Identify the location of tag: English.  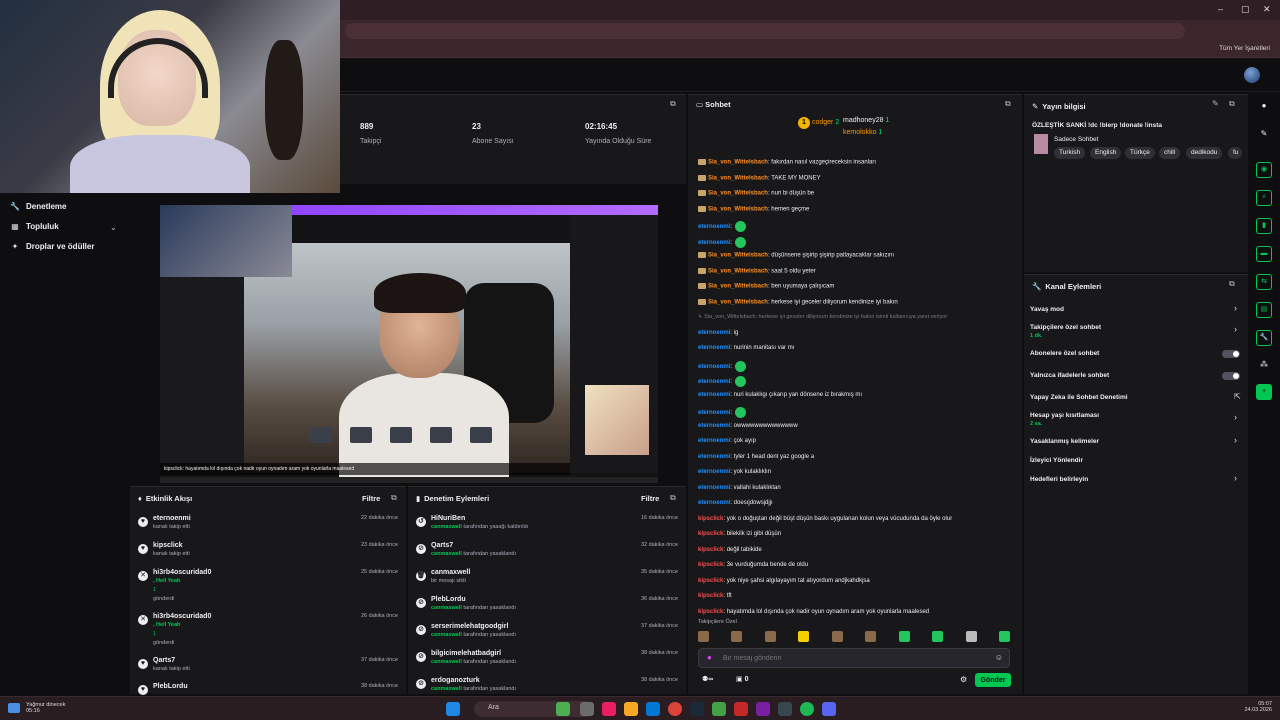
(1106, 153).